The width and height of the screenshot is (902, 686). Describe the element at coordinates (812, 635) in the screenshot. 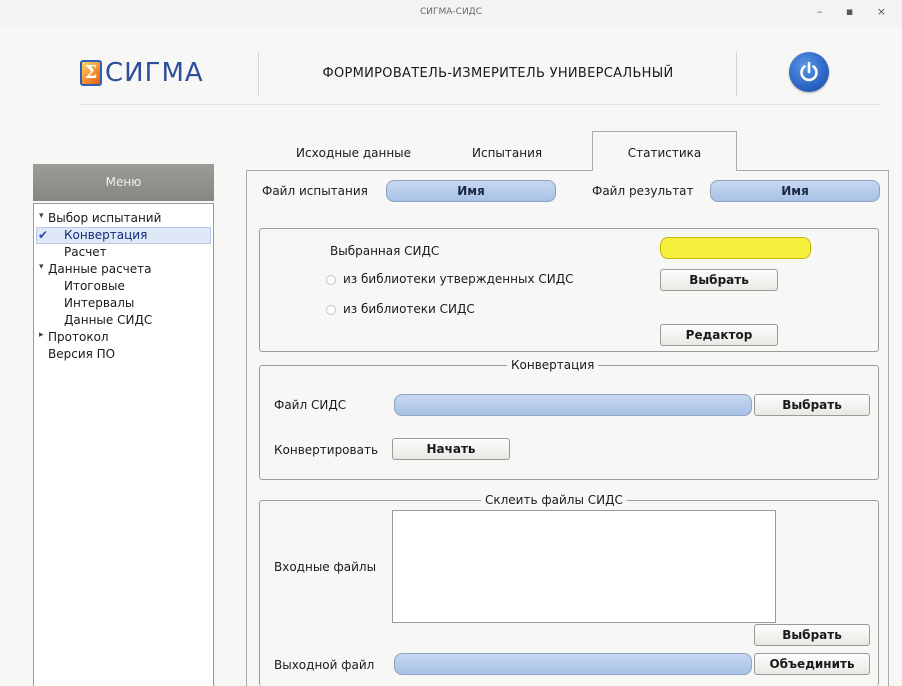

I see `select-input-files-button: Выбрать` at that location.